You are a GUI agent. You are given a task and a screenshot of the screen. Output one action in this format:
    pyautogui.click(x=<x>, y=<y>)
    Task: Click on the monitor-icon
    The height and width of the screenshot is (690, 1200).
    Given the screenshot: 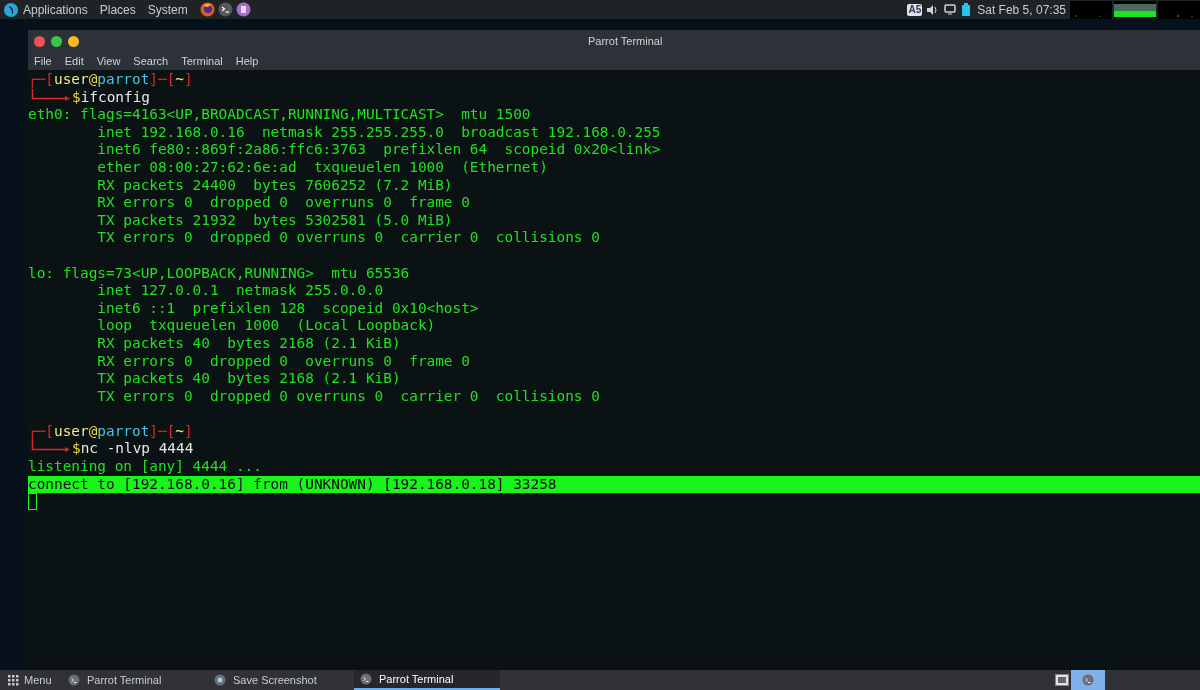 What is the action you would take?
    pyautogui.click(x=950, y=9)
    